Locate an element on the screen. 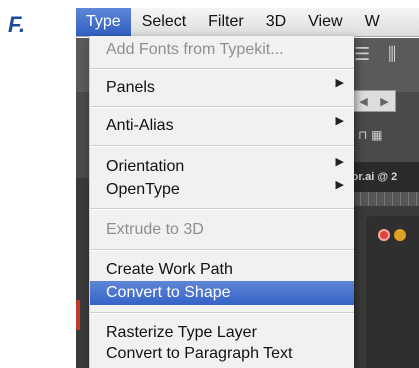  right-arrow-icon: ▶ is located at coordinates (384, 101).